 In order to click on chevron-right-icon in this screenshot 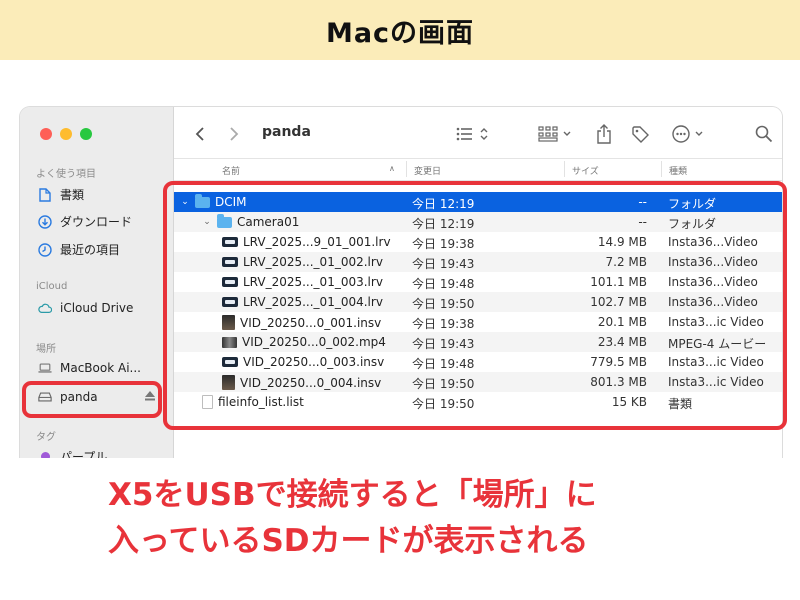, I will do `click(234, 134)`.